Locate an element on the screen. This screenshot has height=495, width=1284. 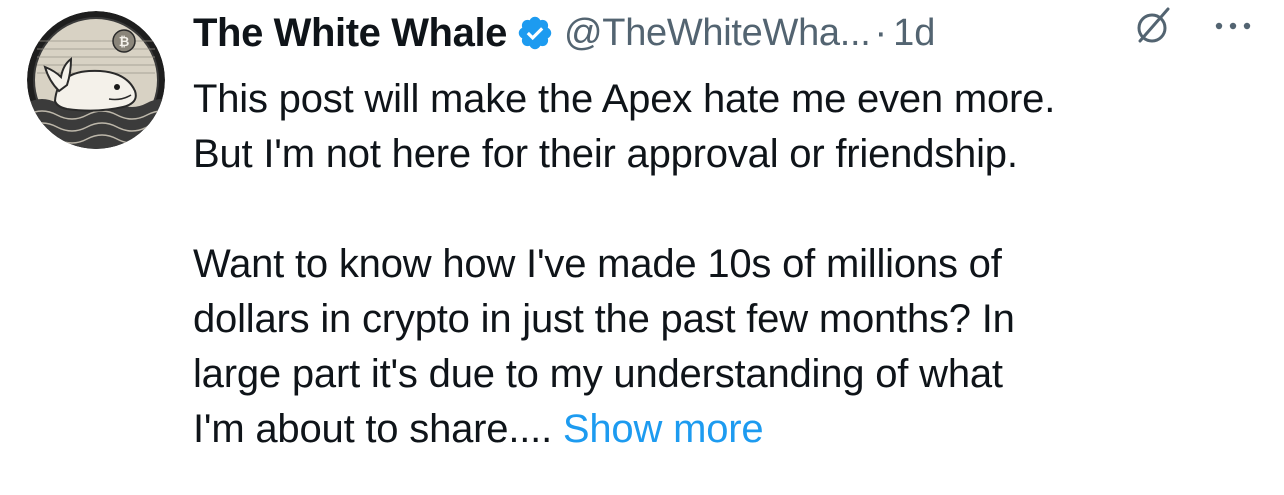
tweet-header: The White Whale @TheWhiteWha... · 1d is located at coordinates (728, 33).